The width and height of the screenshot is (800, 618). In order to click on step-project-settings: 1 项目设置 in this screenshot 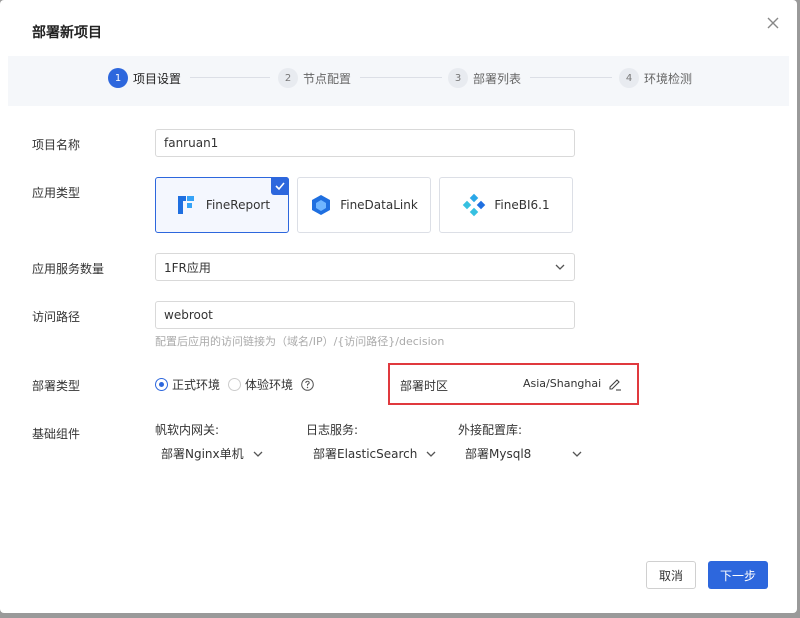, I will do `click(144, 78)`.